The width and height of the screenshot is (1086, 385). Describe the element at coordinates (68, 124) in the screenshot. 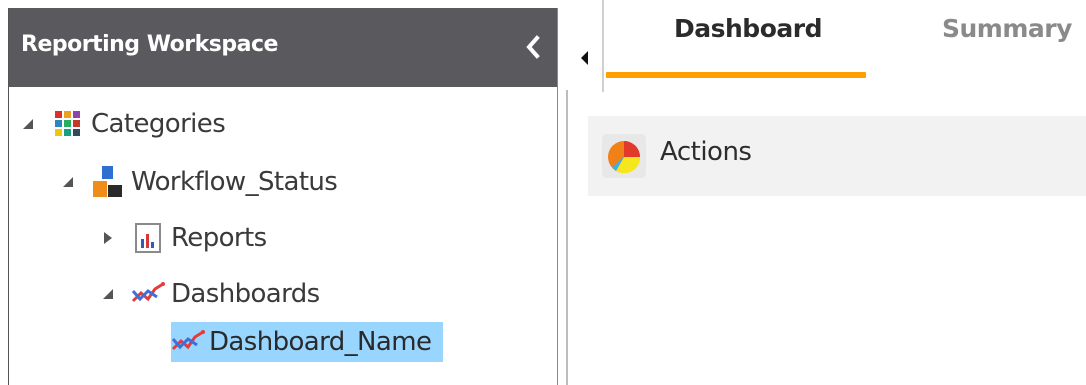

I see `categories-grid-icon` at that location.